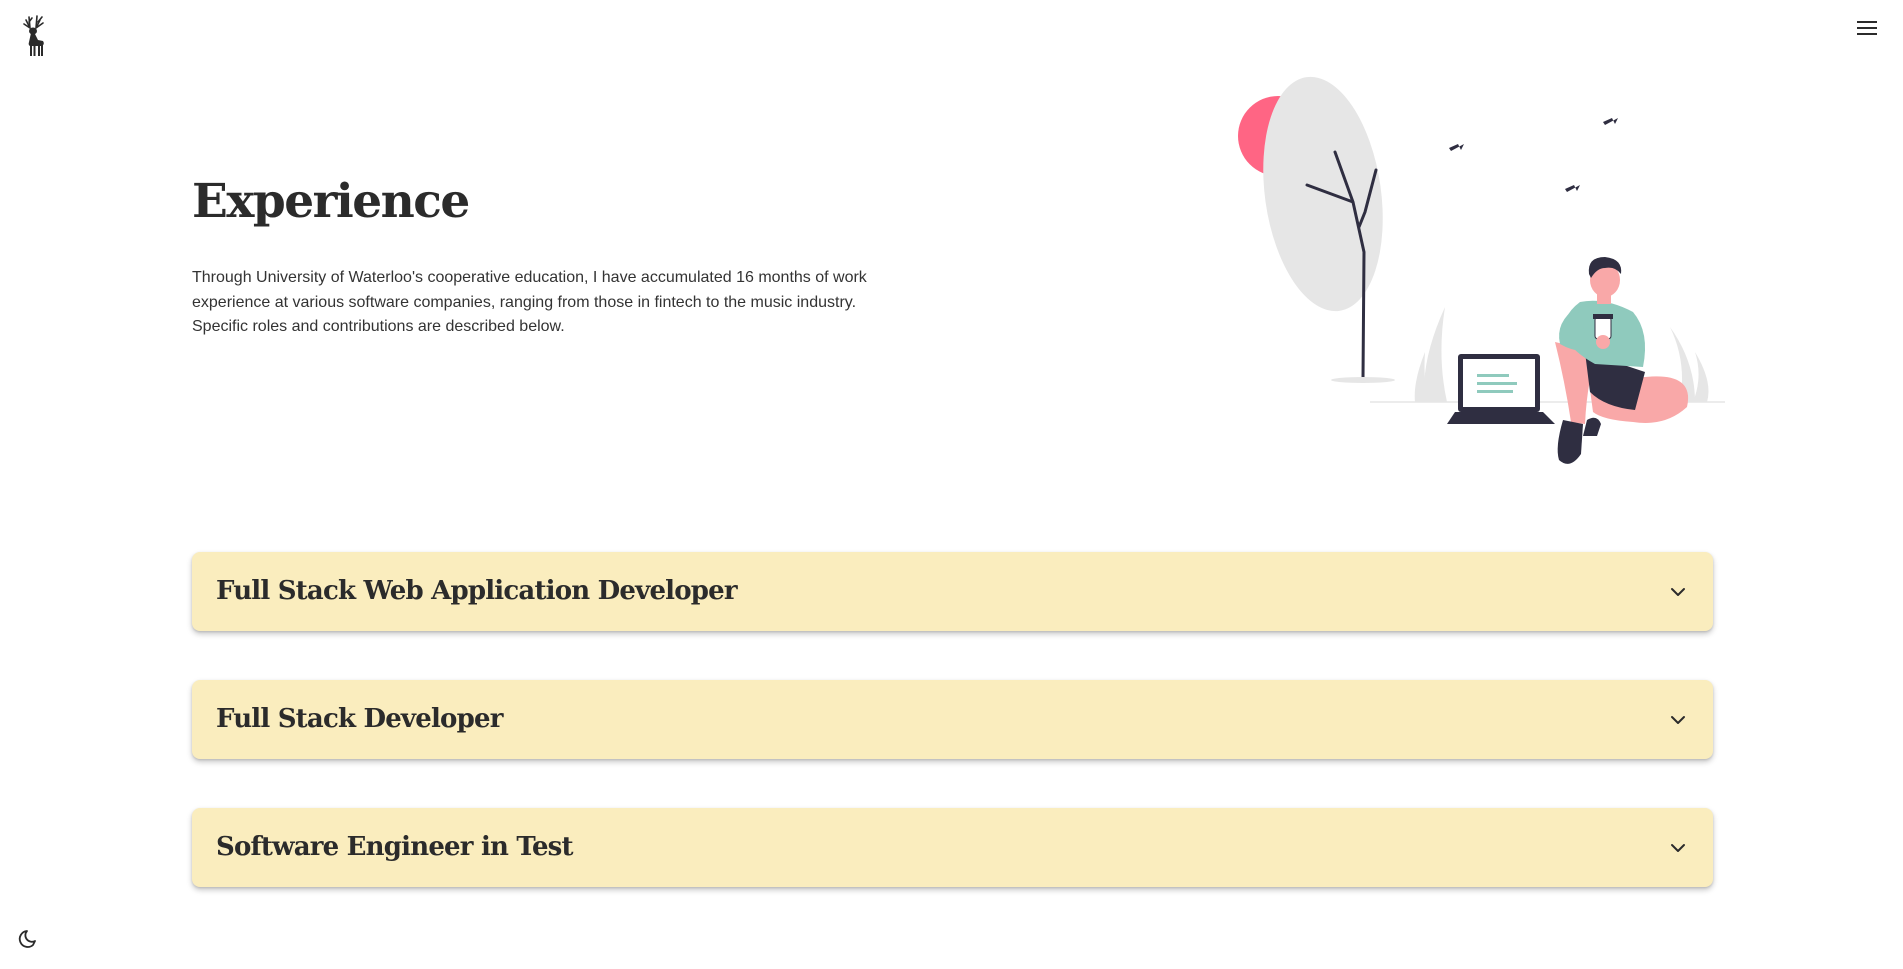  I want to click on person-with-laptop-illustration, so click(1475, 267).